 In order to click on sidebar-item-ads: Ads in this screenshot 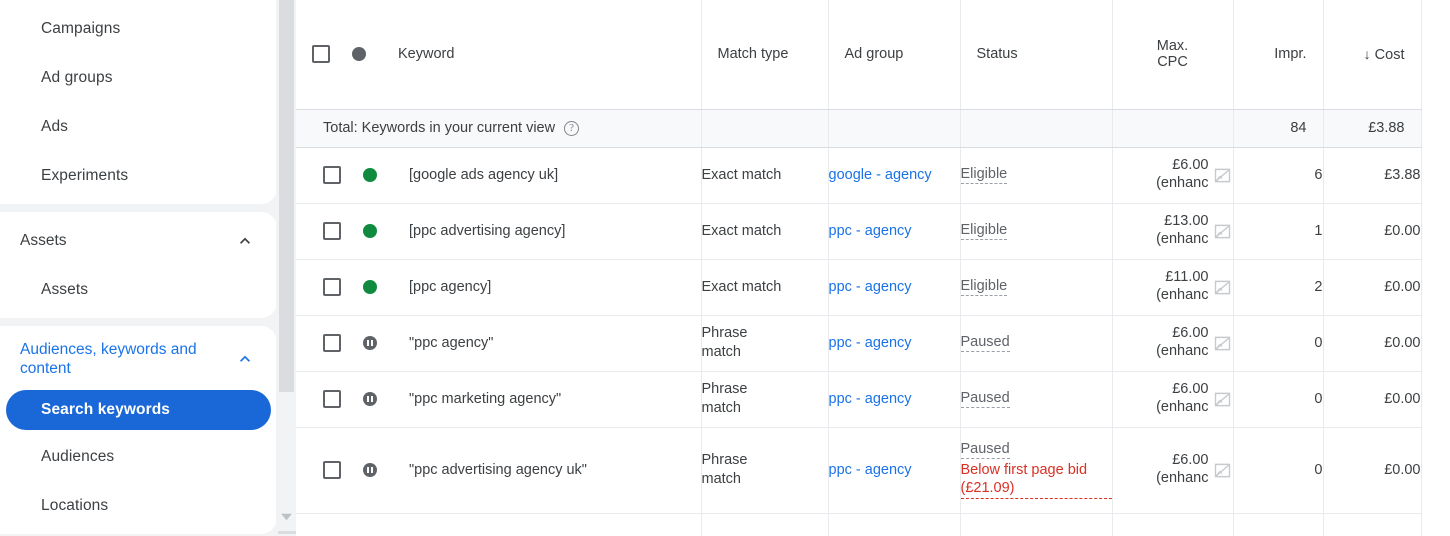, I will do `click(138, 126)`.